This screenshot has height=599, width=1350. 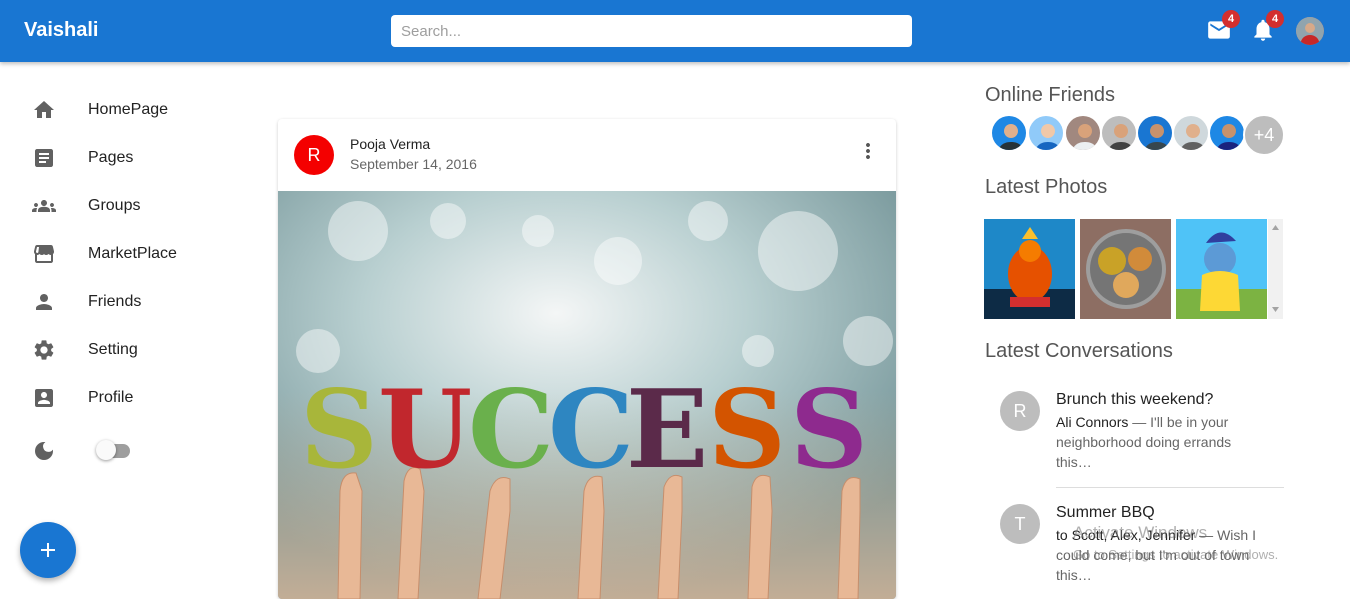 I want to click on sidebar-item-homepage: HomePage, so click(x=110, y=110).